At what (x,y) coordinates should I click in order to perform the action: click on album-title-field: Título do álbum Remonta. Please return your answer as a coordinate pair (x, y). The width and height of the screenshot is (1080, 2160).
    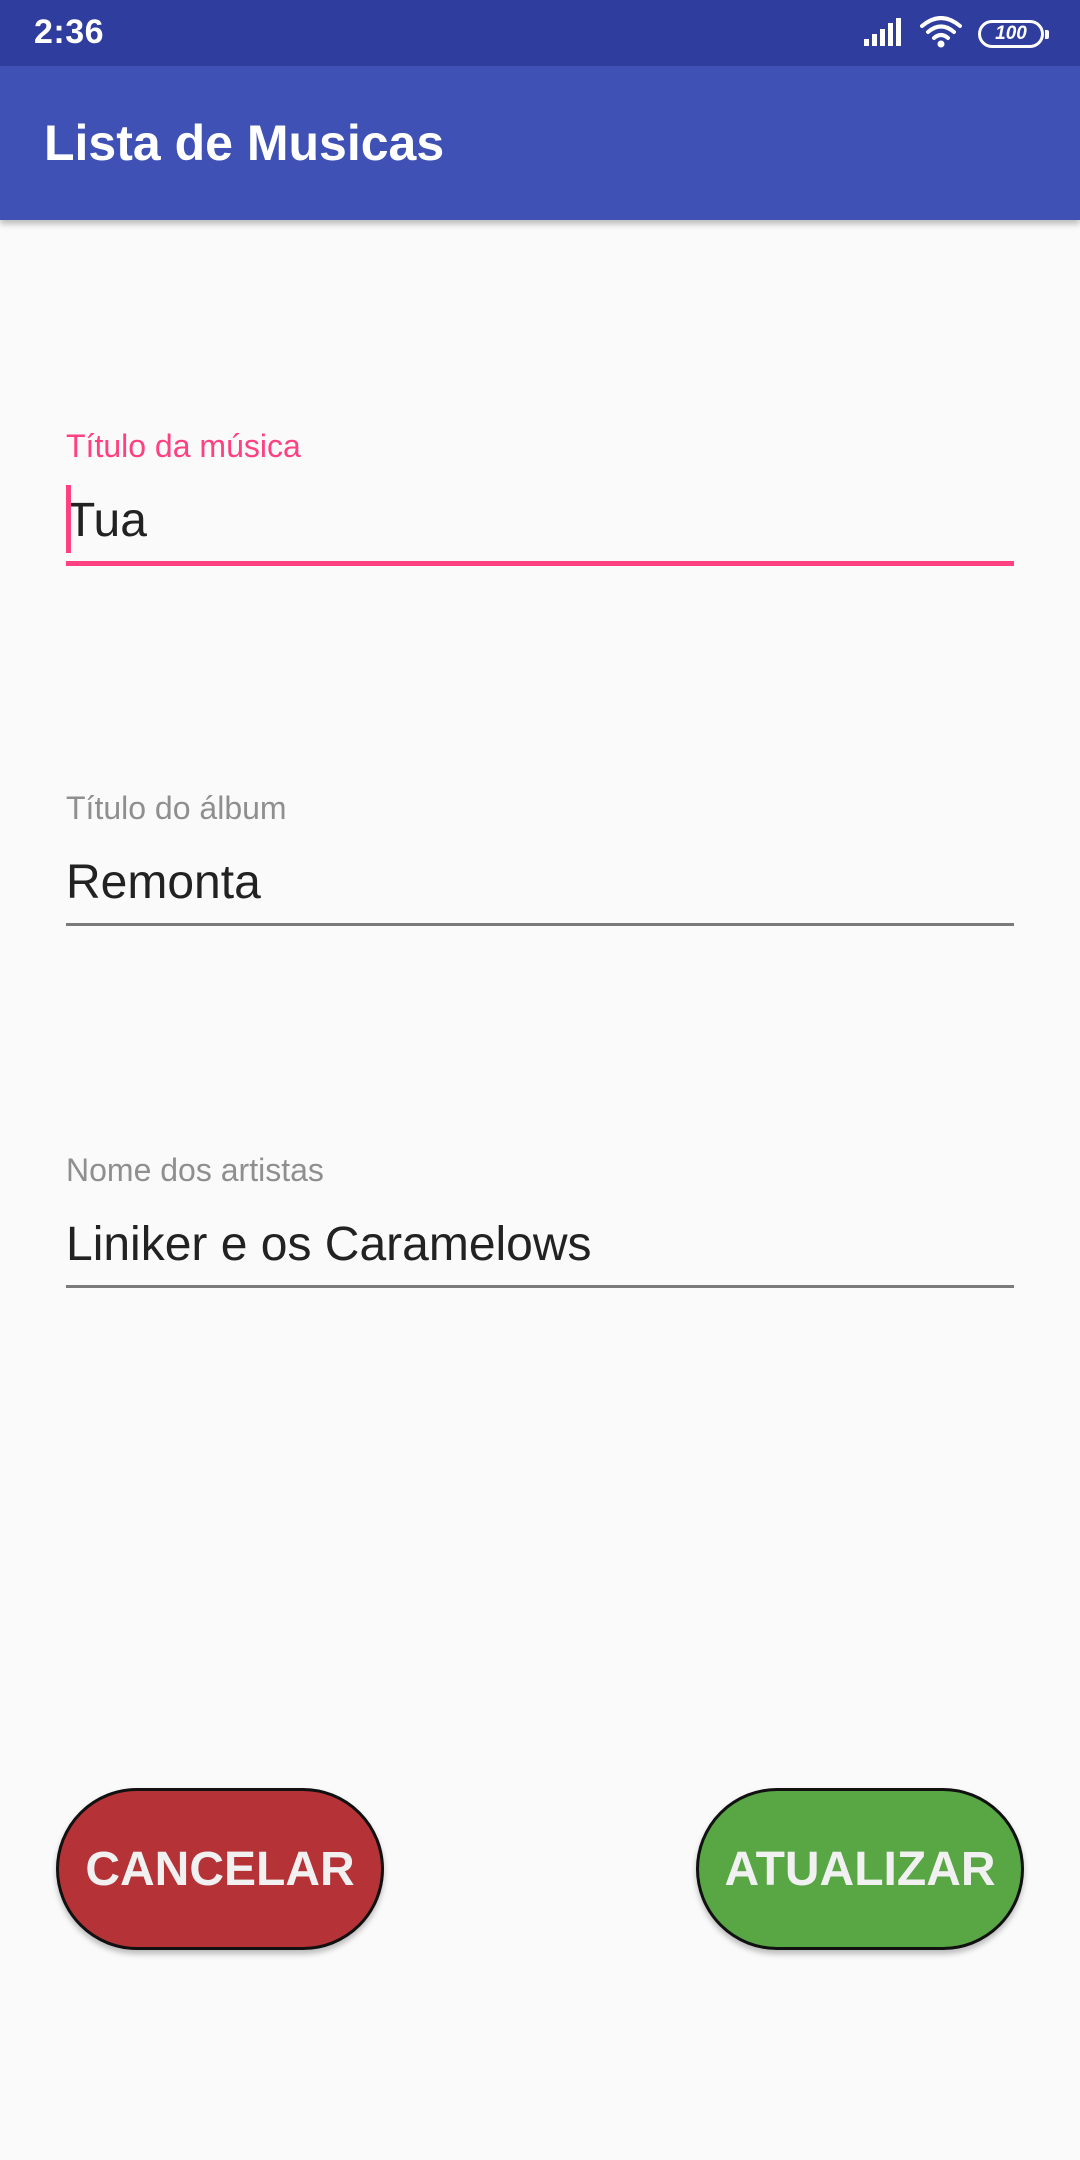
    Looking at the image, I should click on (540, 858).